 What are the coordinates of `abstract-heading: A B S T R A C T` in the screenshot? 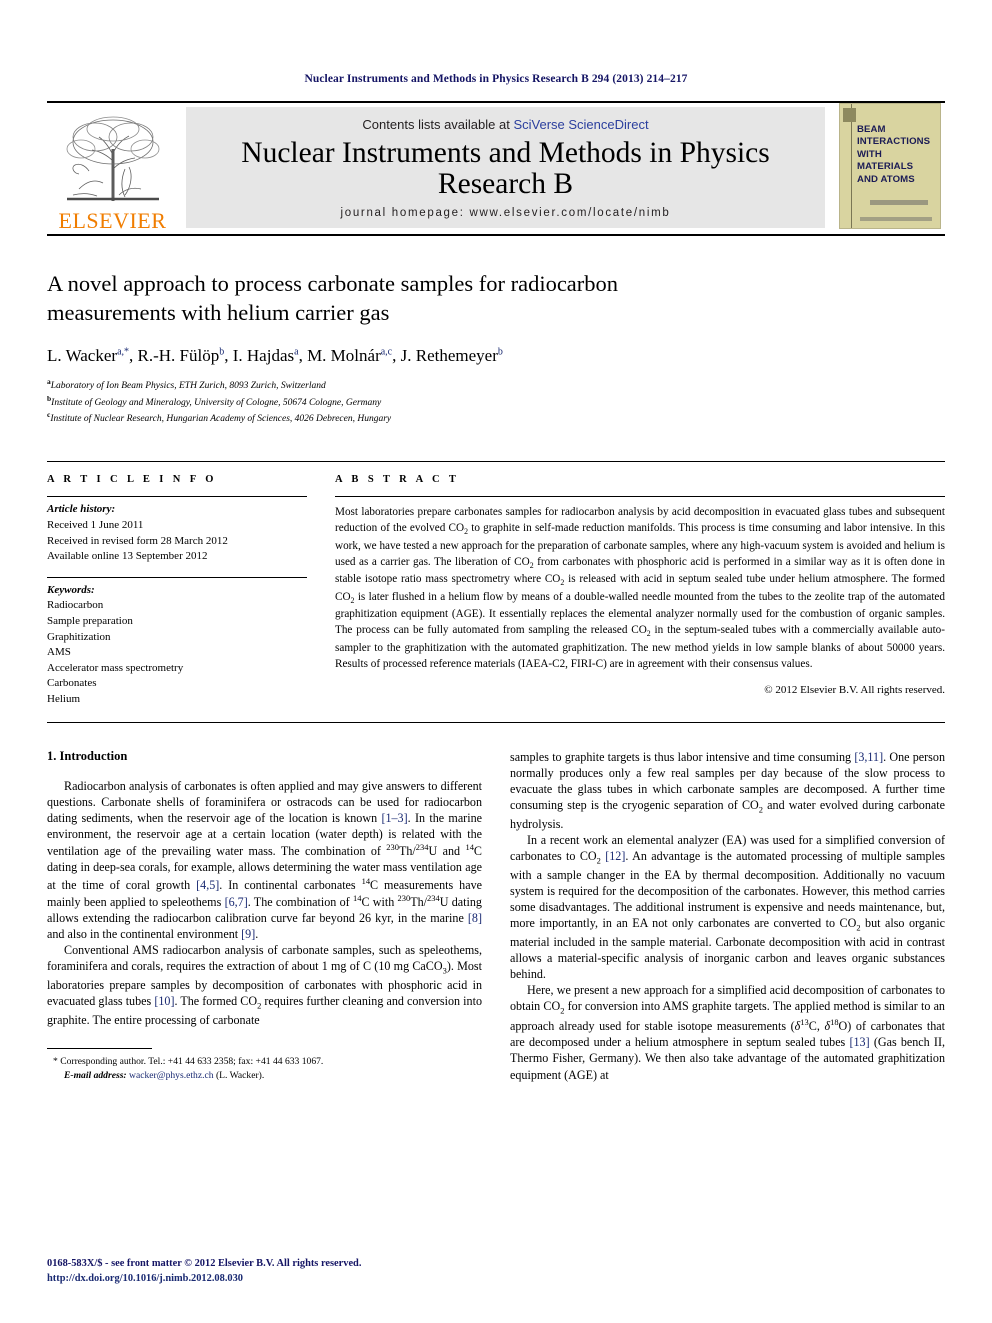 It's located at (397, 480).